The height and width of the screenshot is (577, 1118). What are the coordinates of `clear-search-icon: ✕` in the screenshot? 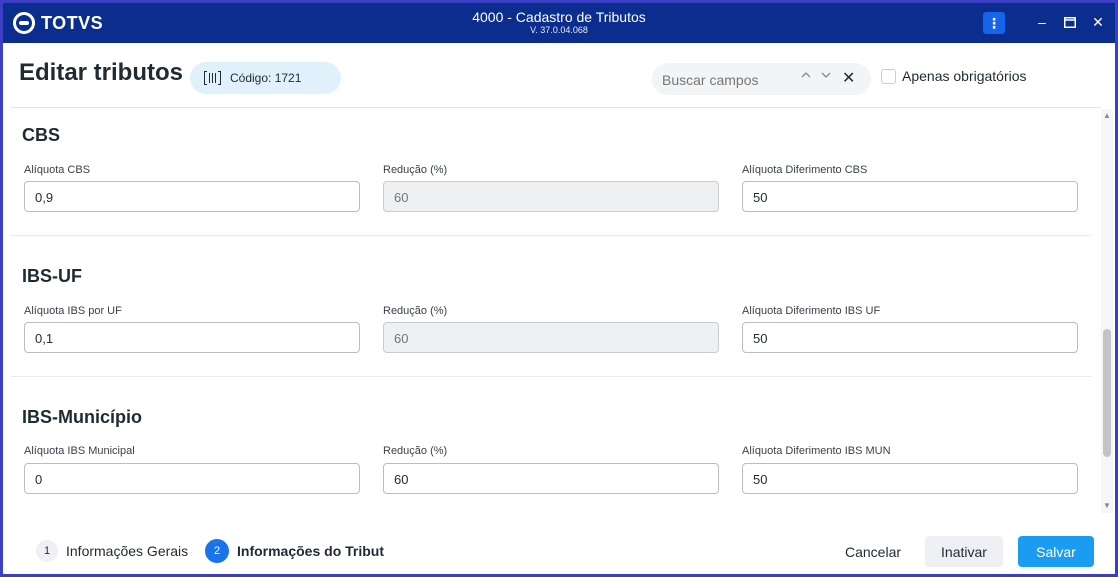 It's located at (848, 78).